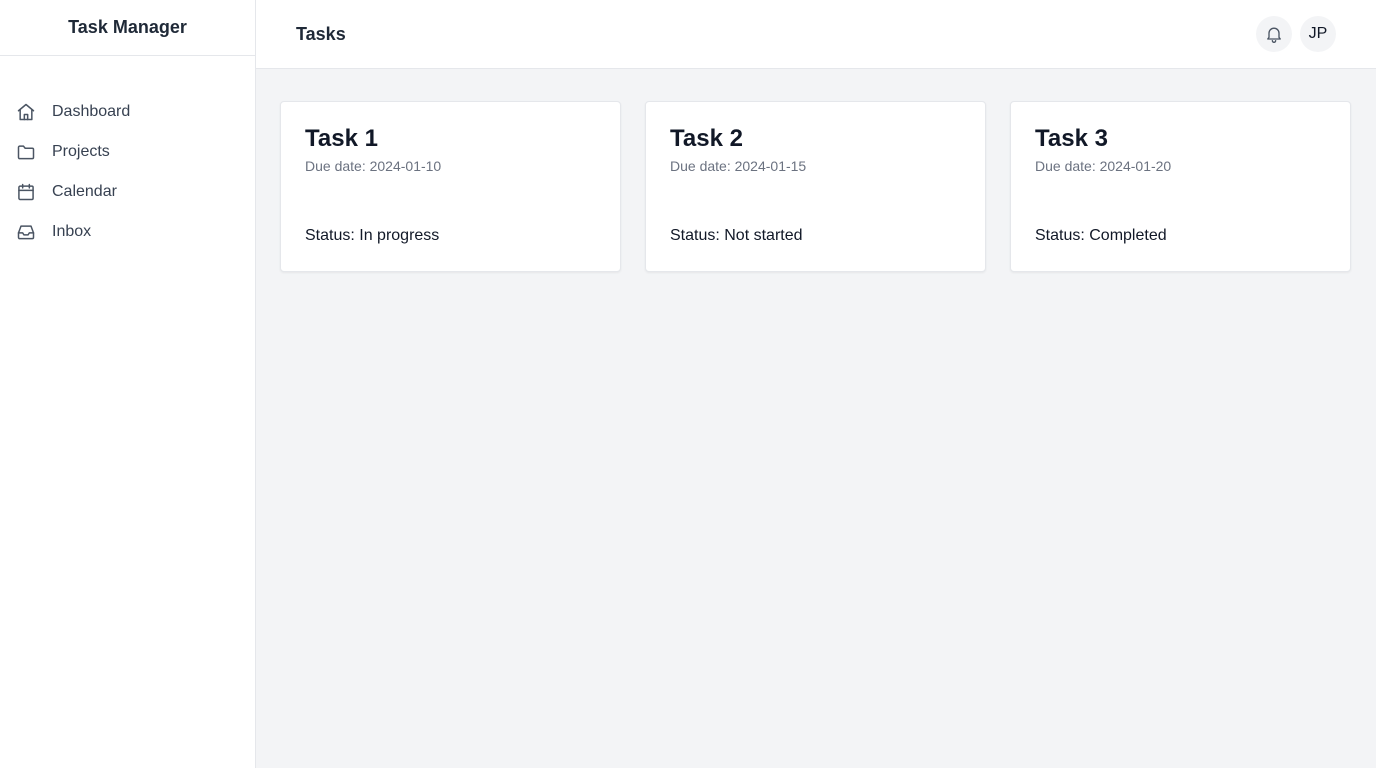 This screenshot has width=1376, height=768. I want to click on sidebar-item-label: Dashboard, so click(91, 111).